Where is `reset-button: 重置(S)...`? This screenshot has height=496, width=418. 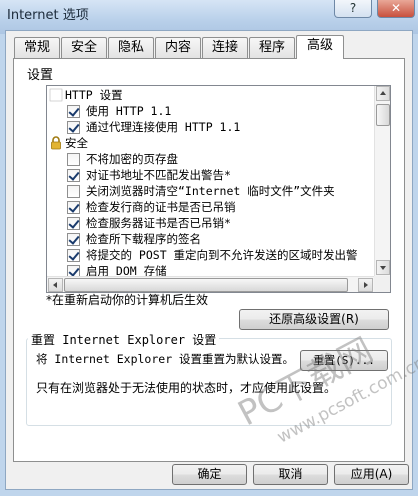 reset-button: 重置(S)... is located at coordinates (344, 360).